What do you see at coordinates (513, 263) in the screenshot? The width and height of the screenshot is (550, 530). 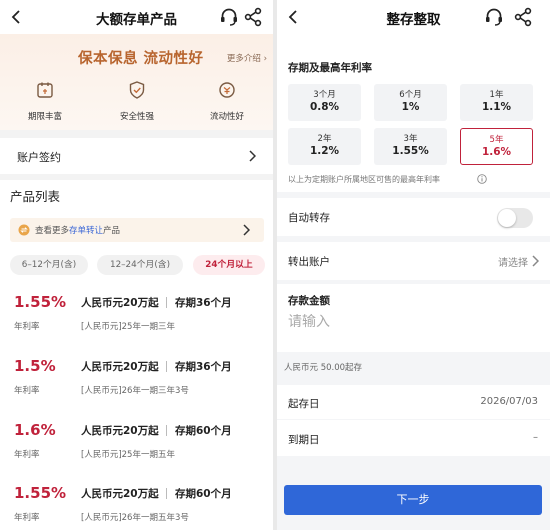 I see `out-account-value: 请选择` at bounding box center [513, 263].